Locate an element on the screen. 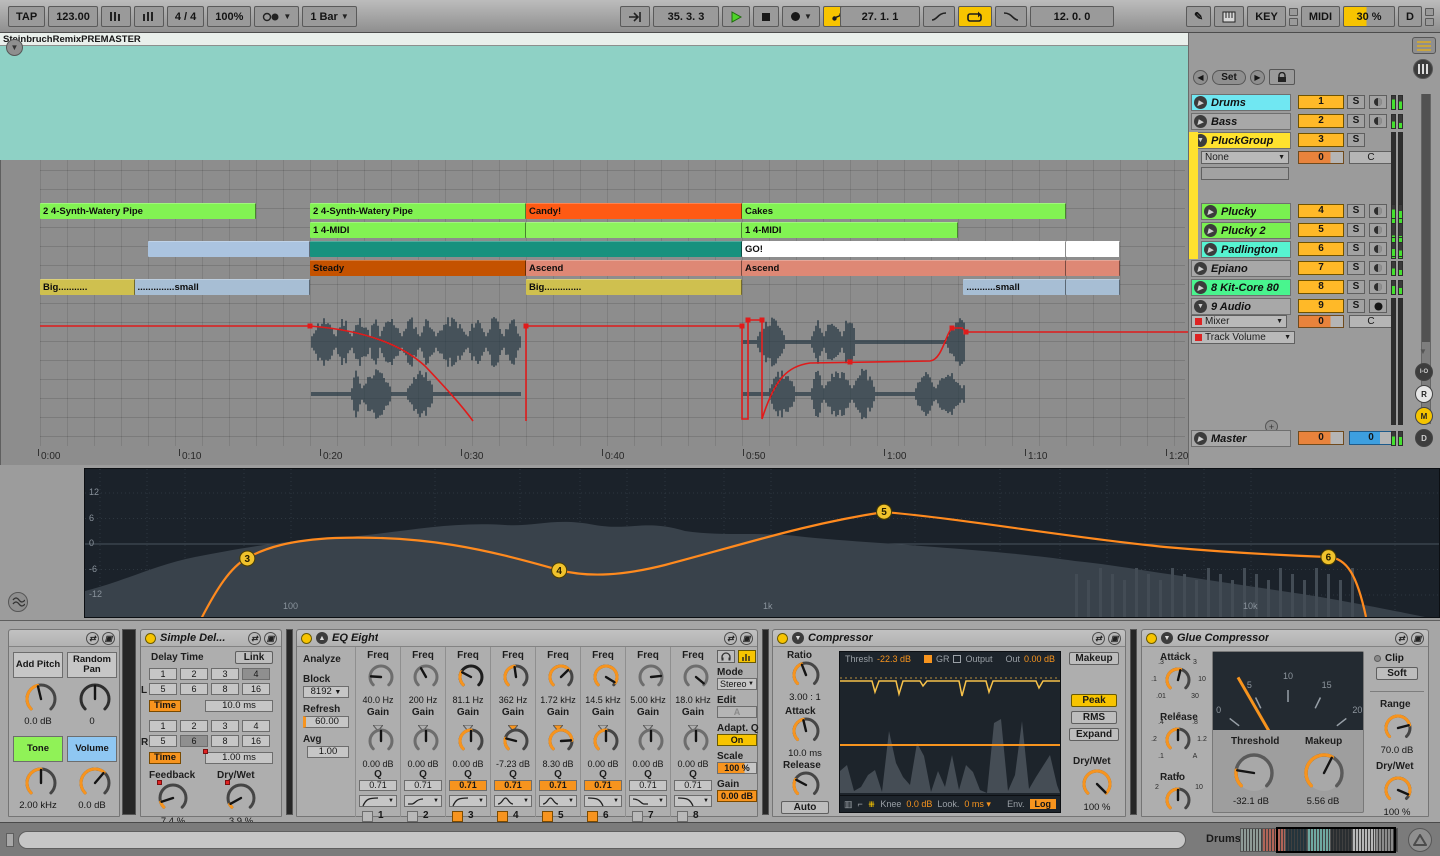 This screenshot has width=1440, height=856. filter-type-chooser-high-shelf: ▼ is located at coordinates (648, 801).